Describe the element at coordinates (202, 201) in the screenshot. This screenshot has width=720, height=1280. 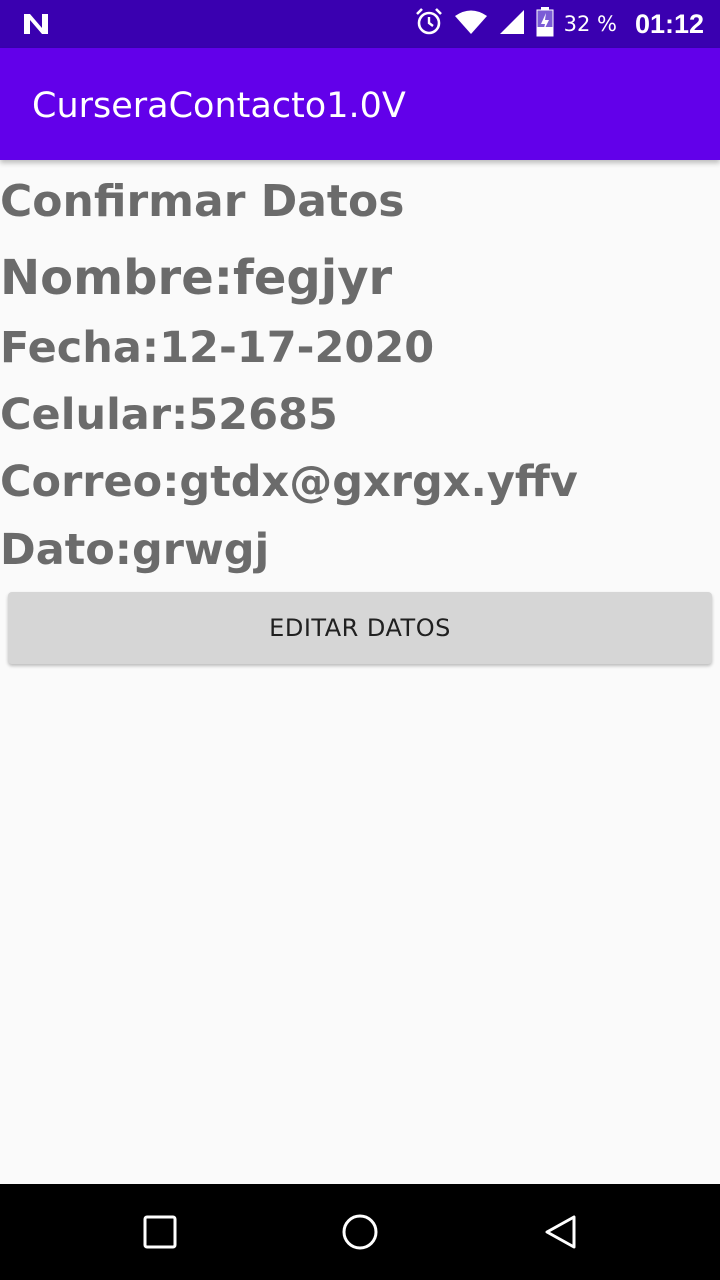
I see `page-heading: Confirmar Datos` at that location.